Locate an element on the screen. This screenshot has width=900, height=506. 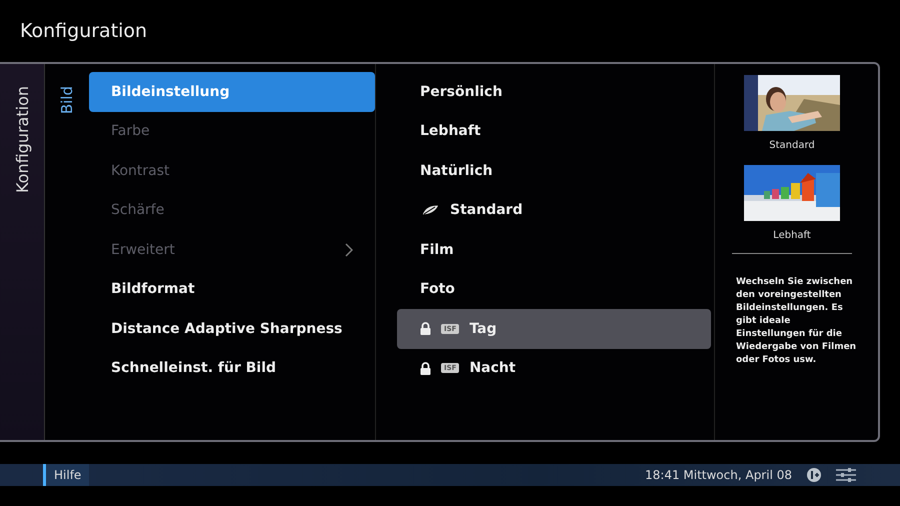
settings-icon is located at coordinates (846, 475).